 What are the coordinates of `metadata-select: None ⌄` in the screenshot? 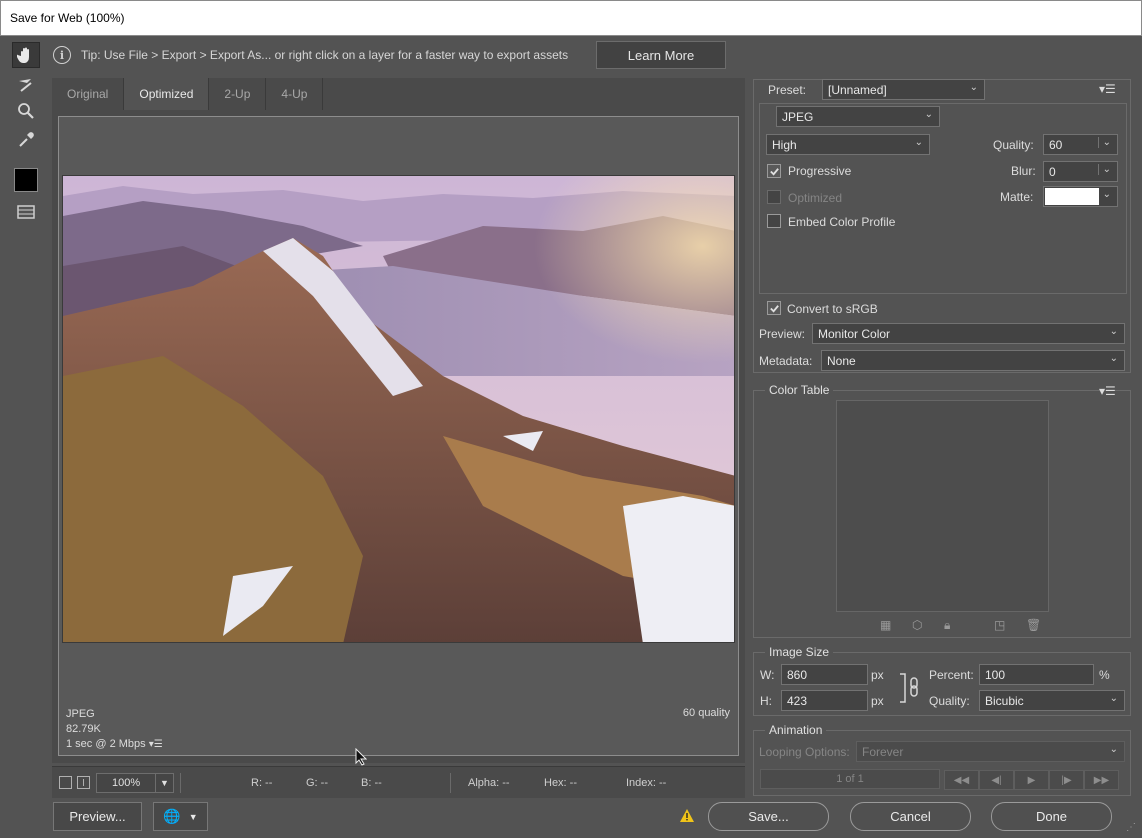 It's located at (973, 360).